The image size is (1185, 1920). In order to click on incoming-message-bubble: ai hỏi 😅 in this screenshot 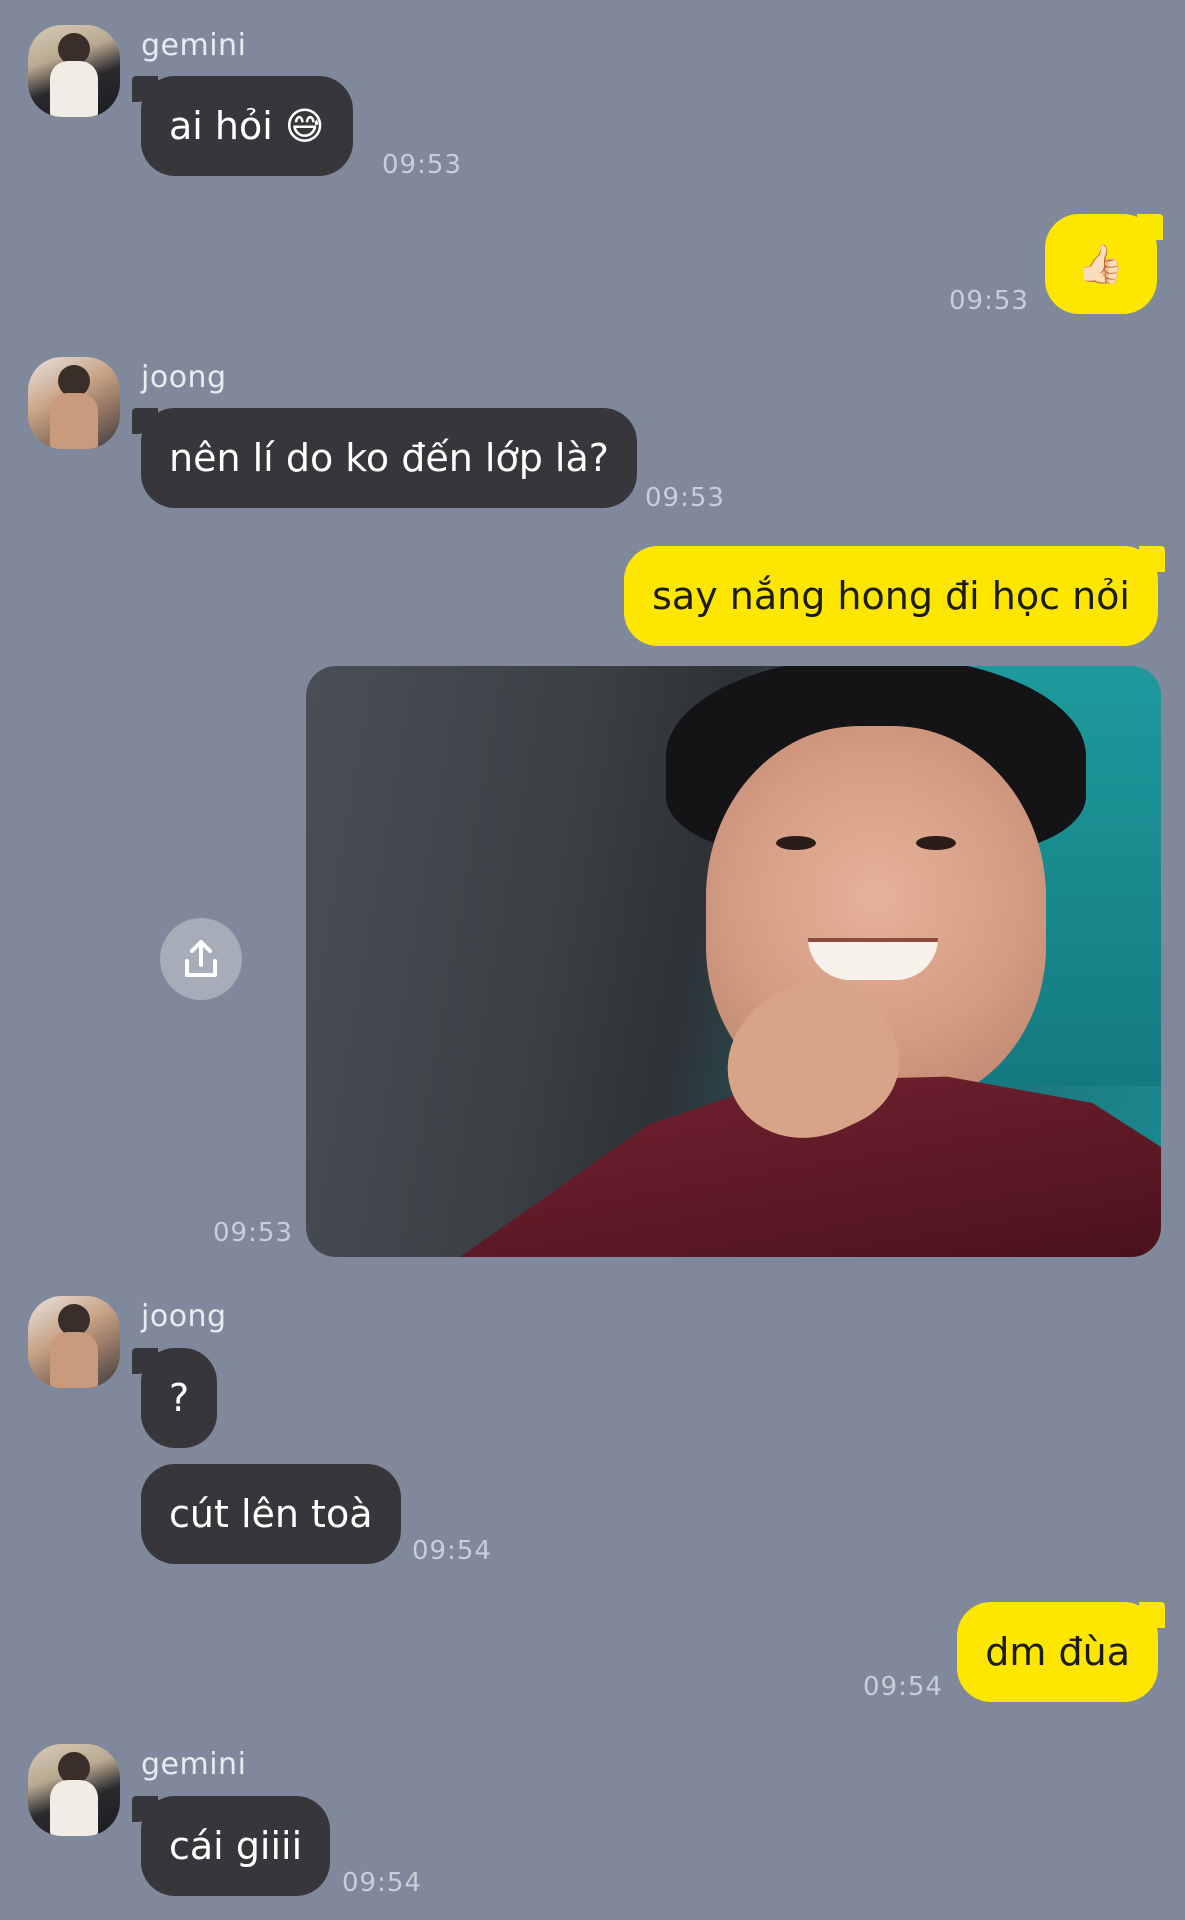, I will do `click(247, 126)`.